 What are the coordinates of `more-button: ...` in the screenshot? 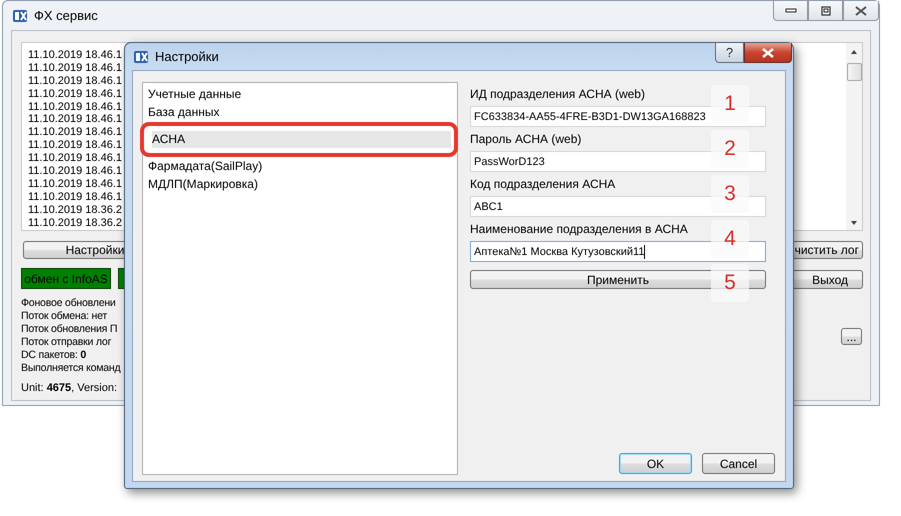 It's located at (851, 336).